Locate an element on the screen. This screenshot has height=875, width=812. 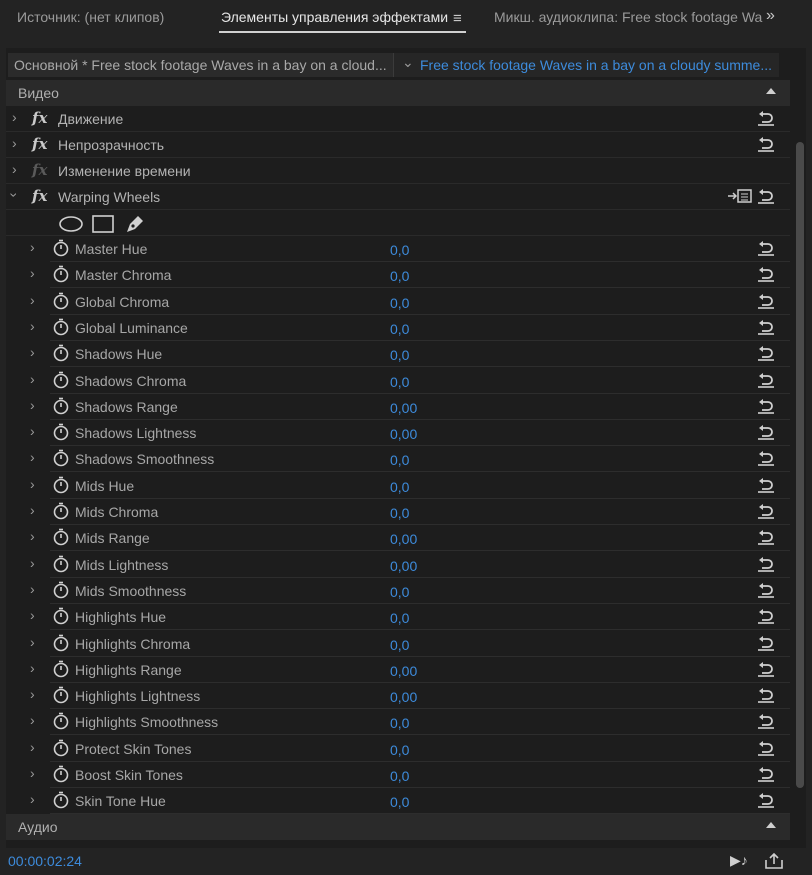
parameter-row: › Mids Range 0,00 is located at coordinates (398, 538).